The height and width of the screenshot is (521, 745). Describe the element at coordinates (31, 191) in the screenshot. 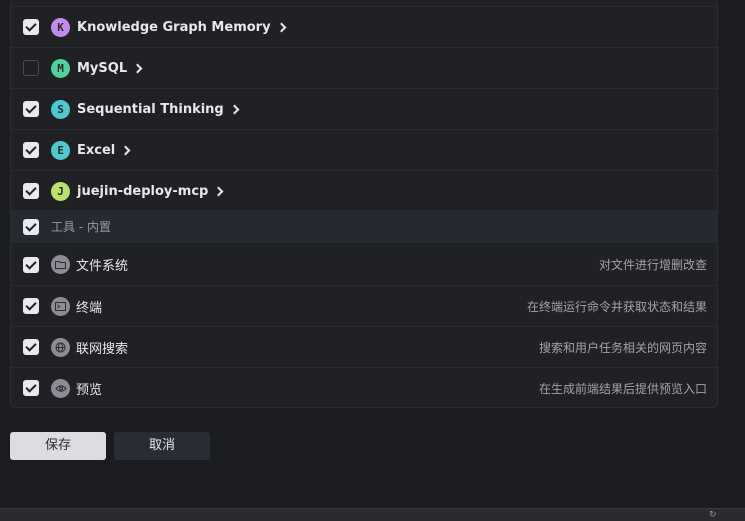

I see `checkbox-juejin-deploy-mcp` at that location.